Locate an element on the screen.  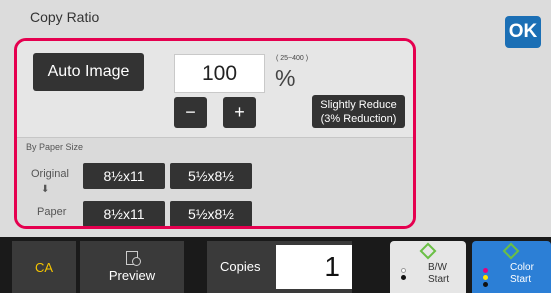
preview-button: Preview is located at coordinates (132, 267).